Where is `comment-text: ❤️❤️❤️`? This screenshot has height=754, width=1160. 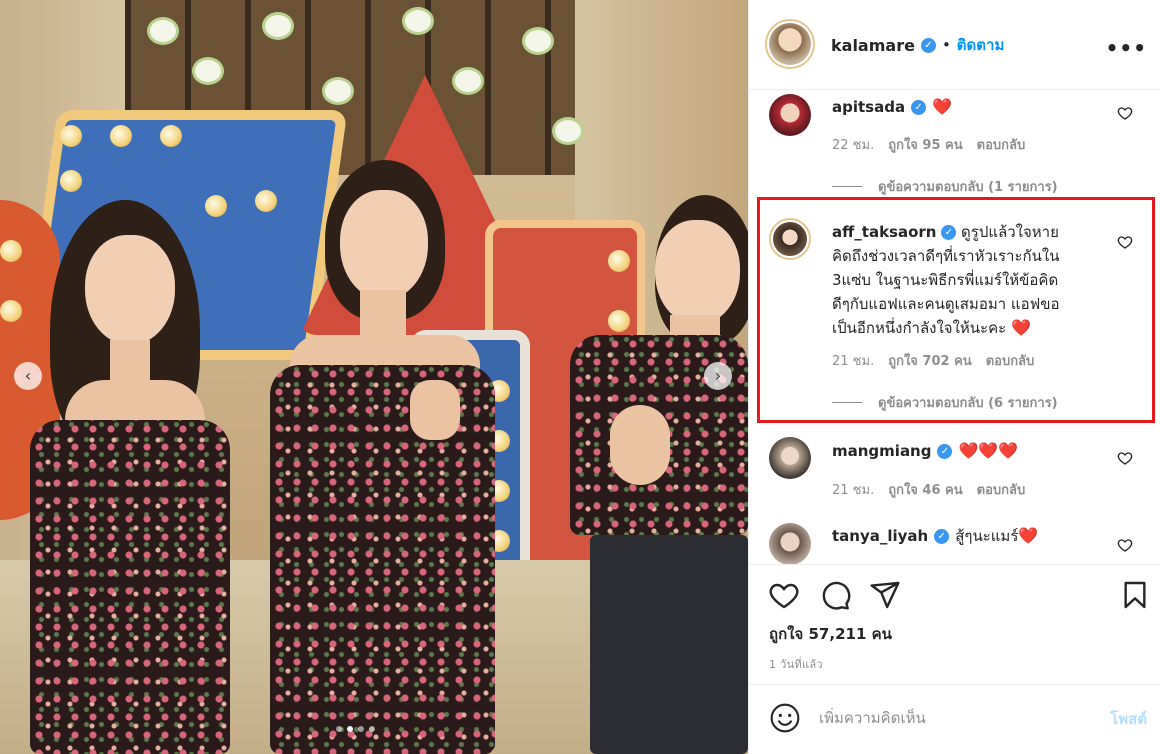
comment-text: ❤️❤️❤️ is located at coordinates (988, 450).